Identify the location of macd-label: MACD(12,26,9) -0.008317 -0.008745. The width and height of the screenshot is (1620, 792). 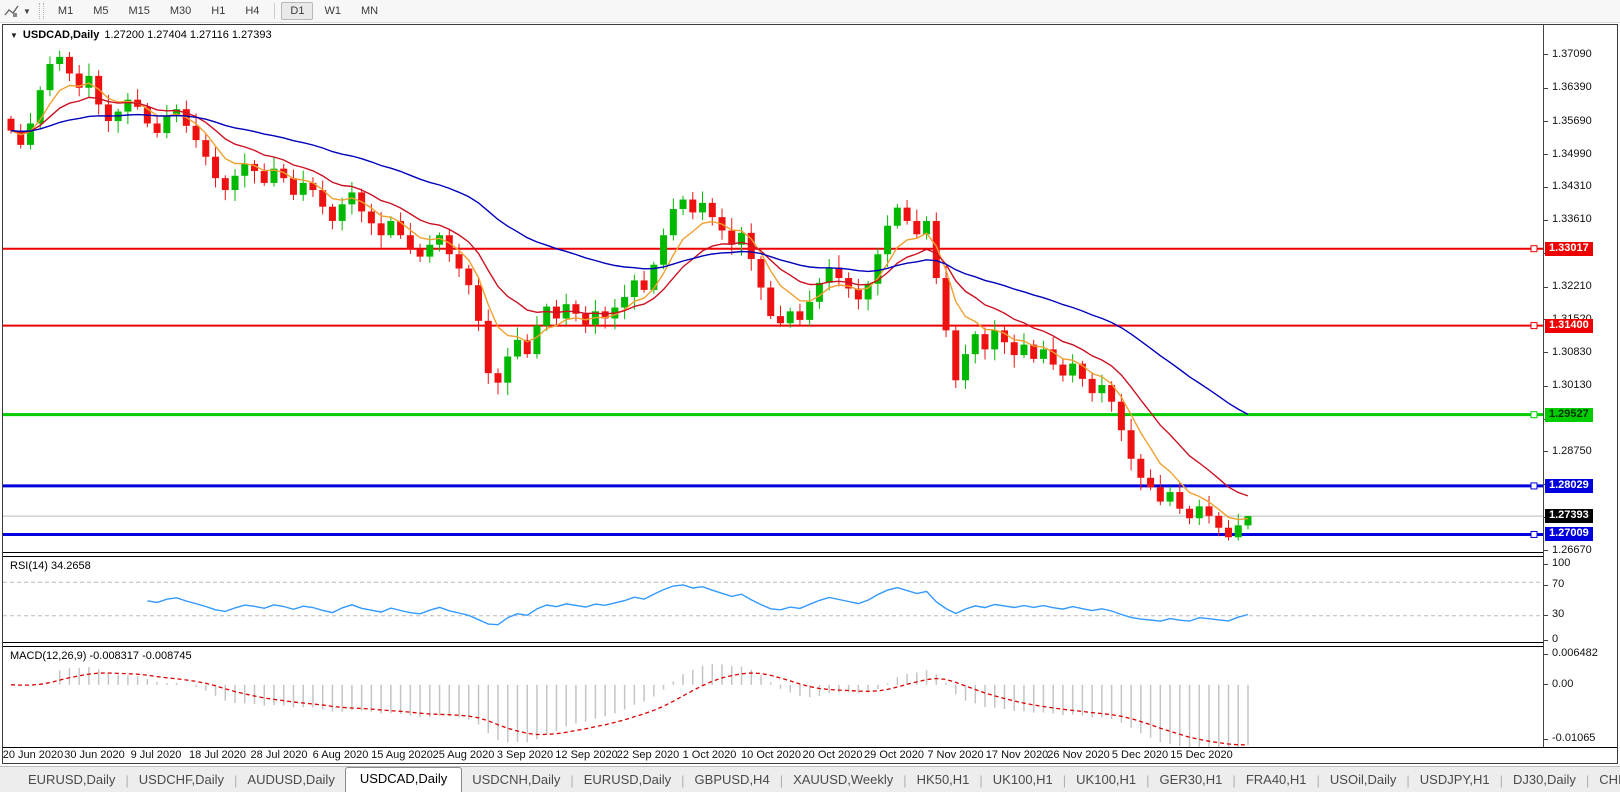
(101, 656).